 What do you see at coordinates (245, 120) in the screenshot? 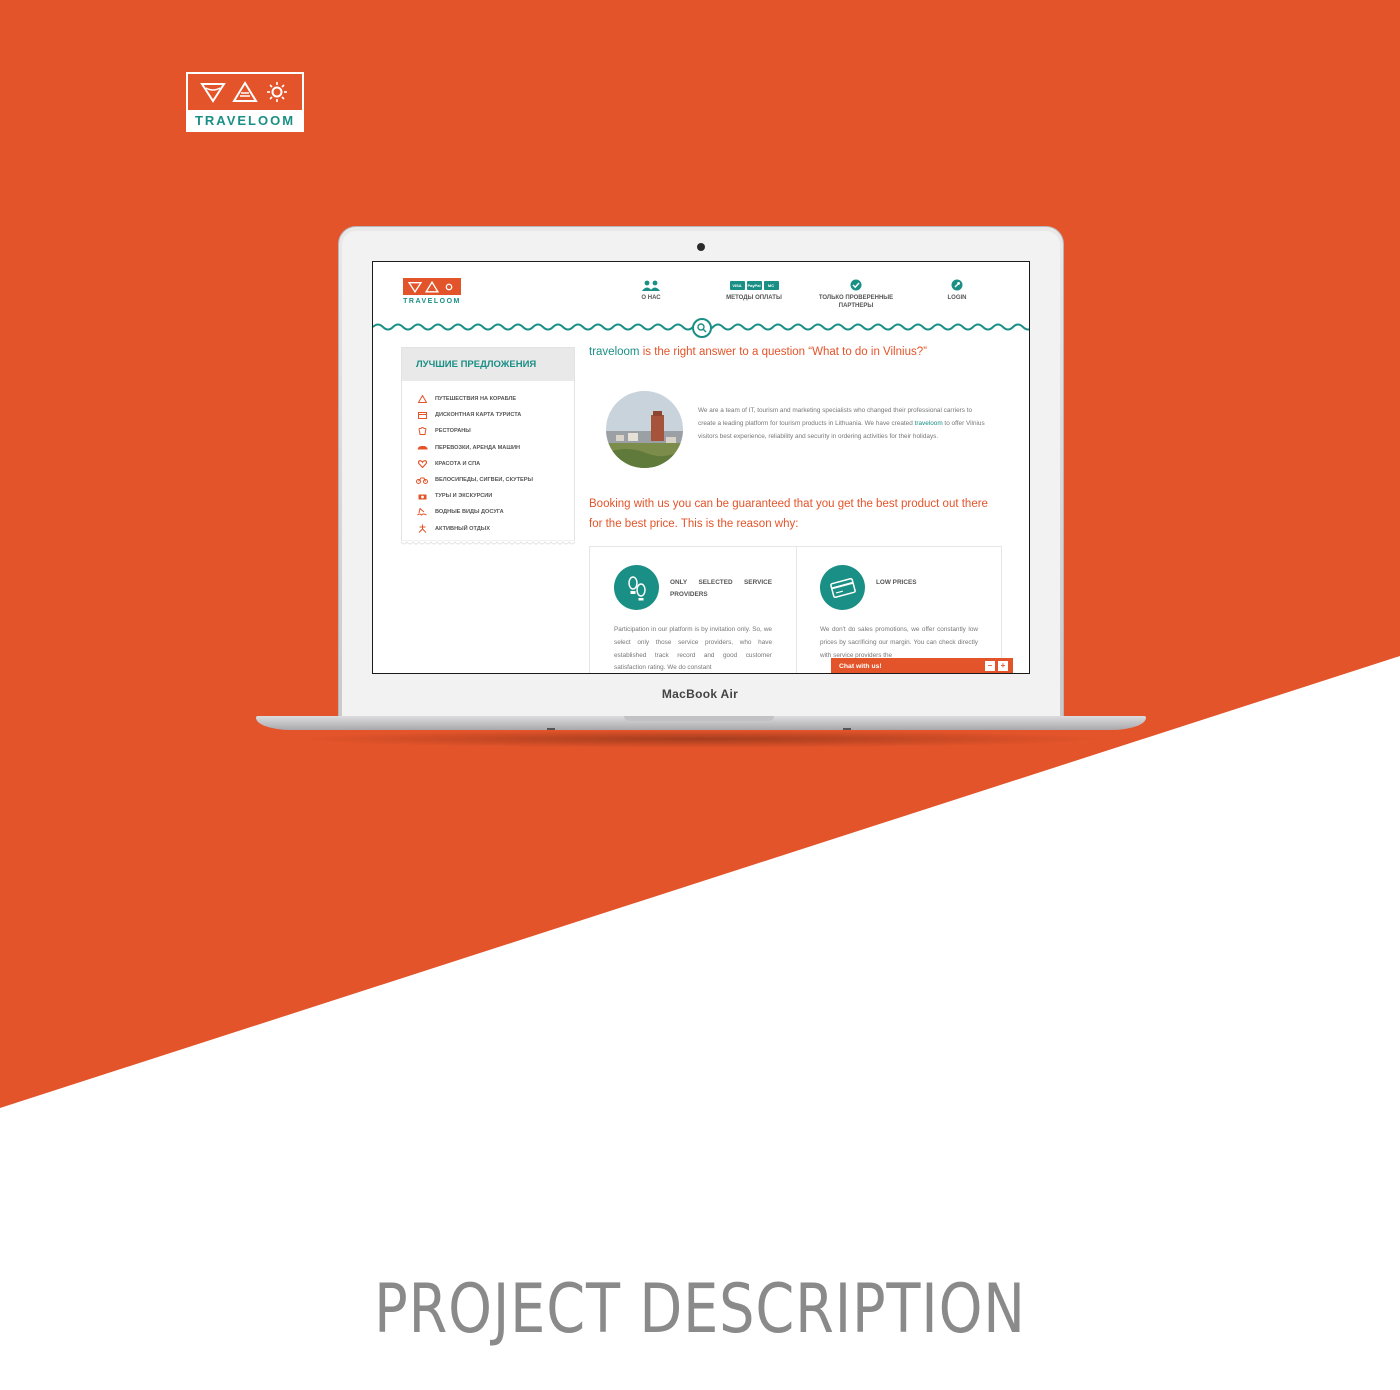
I see `logo-wordmark: TRAVELOOM` at bounding box center [245, 120].